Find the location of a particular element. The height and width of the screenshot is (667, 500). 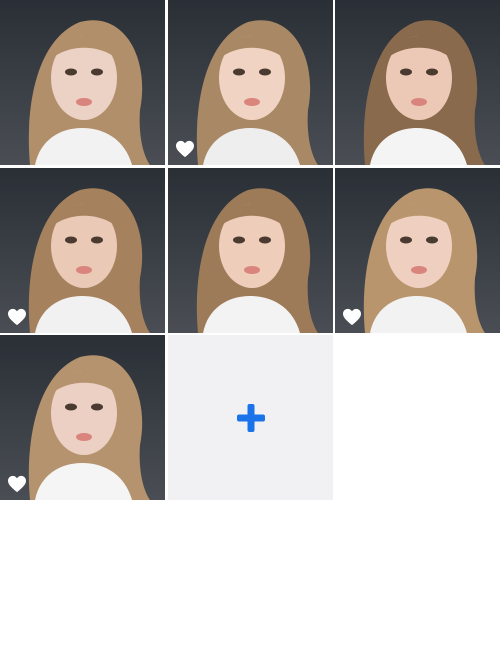

add-photo-button is located at coordinates (250, 417).